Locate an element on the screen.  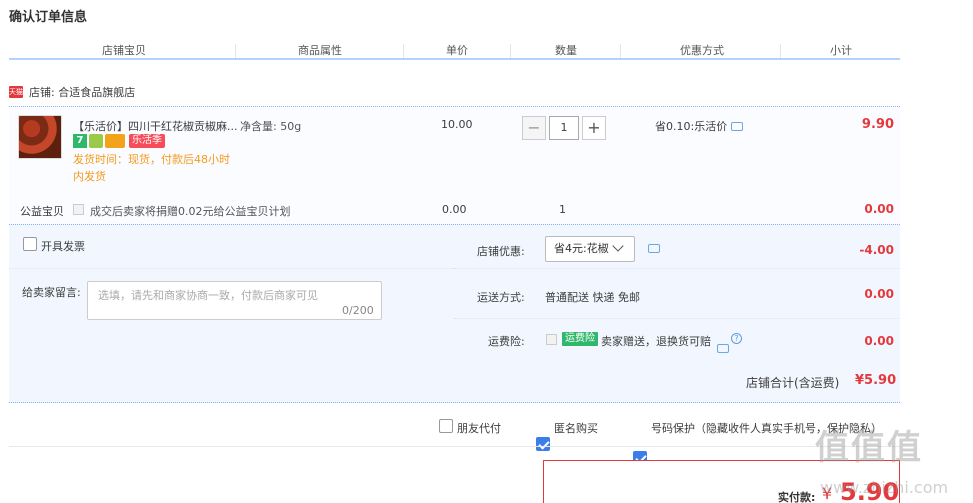
charity-quantity: 1 is located at coordinates (562, 209).